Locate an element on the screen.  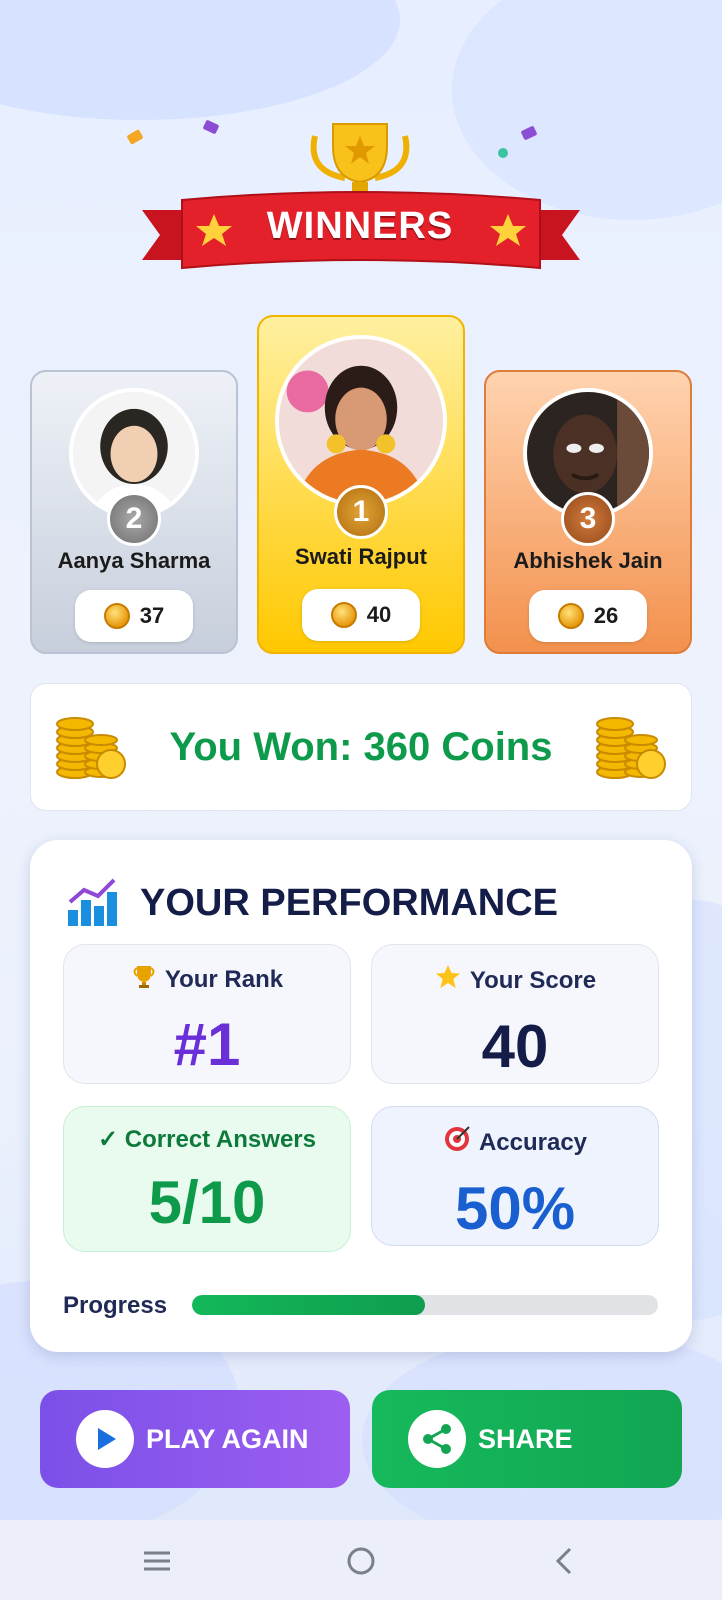
share-icon is located at coordinates (437, 1439).